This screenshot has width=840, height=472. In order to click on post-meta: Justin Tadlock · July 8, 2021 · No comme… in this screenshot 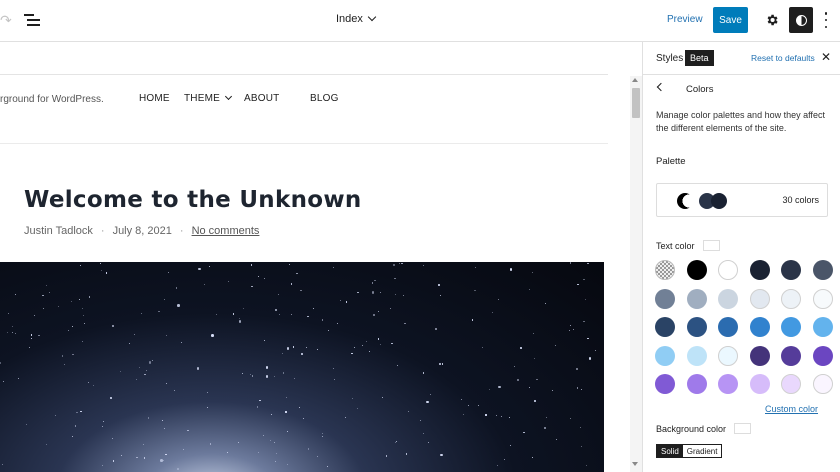, I will do `click(141, 231)`.